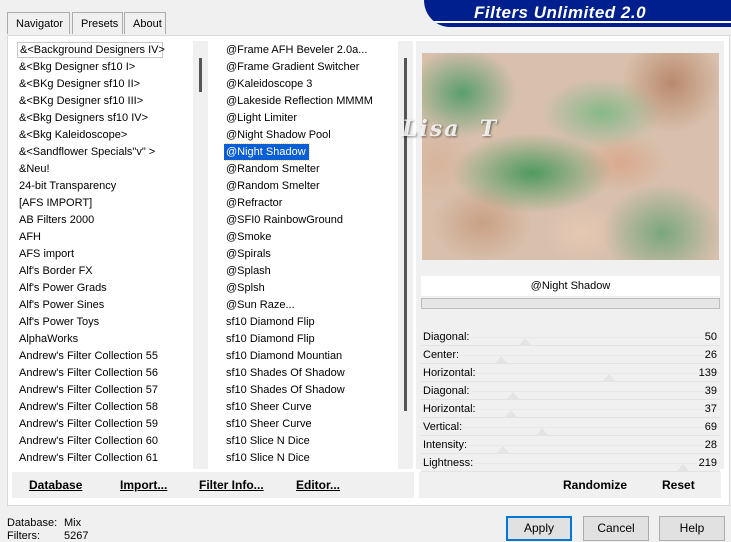 This screenshot has height=542, width=731. Describe the element at coordinates (80, 101) in the screenshot. I see `category-list-item: &<BKg Designer sf10 III>` at that location.